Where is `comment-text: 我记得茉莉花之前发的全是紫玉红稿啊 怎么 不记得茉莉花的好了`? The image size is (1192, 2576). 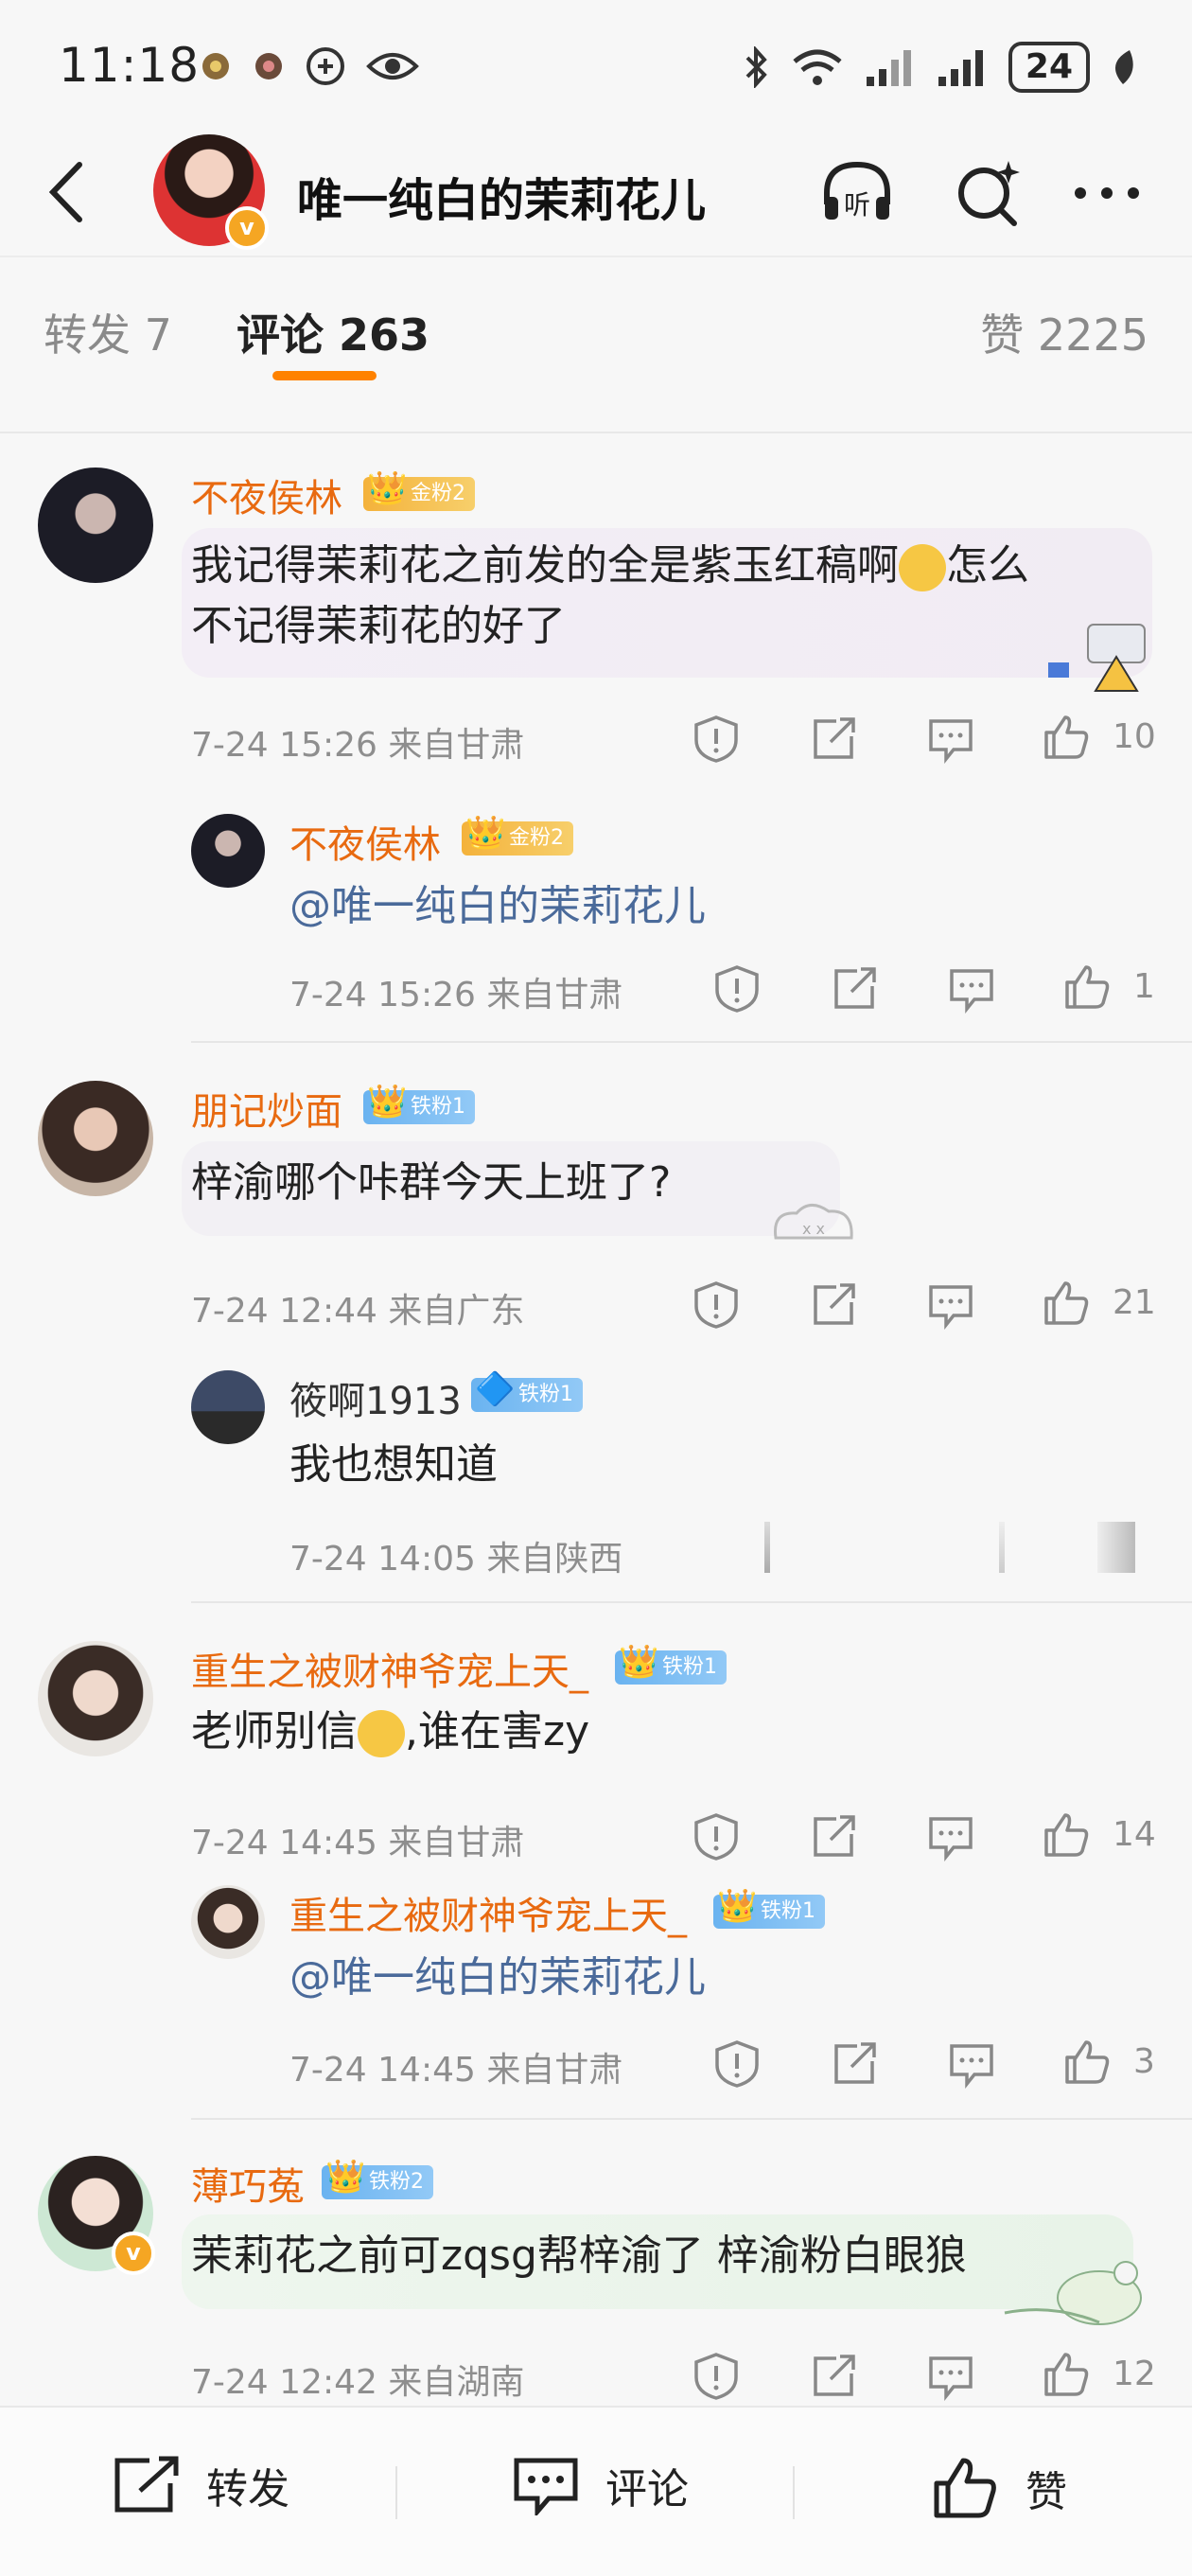 comment-text: 我记得茉莉花之前发的全是紫玉红稿啊 怎么 不记得茉莉花的好了 is located at coordinates (610, 595).